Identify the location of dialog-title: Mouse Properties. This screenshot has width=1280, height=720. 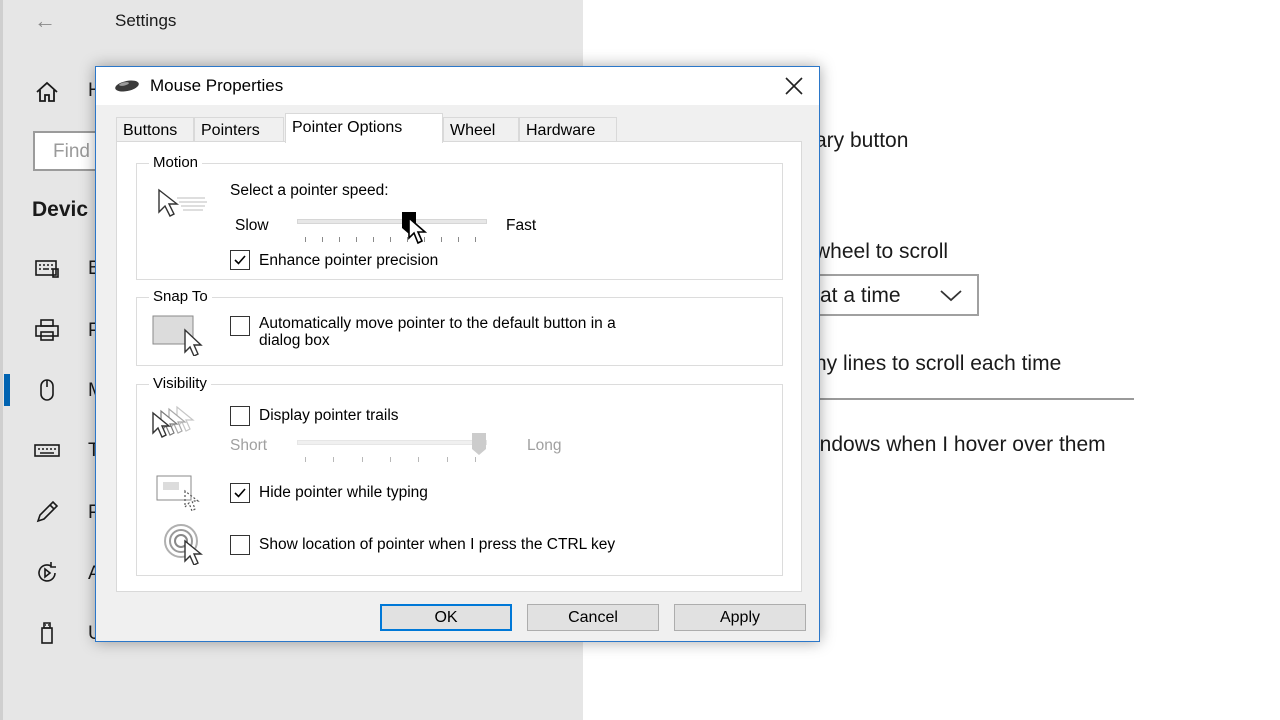
(217, 85).